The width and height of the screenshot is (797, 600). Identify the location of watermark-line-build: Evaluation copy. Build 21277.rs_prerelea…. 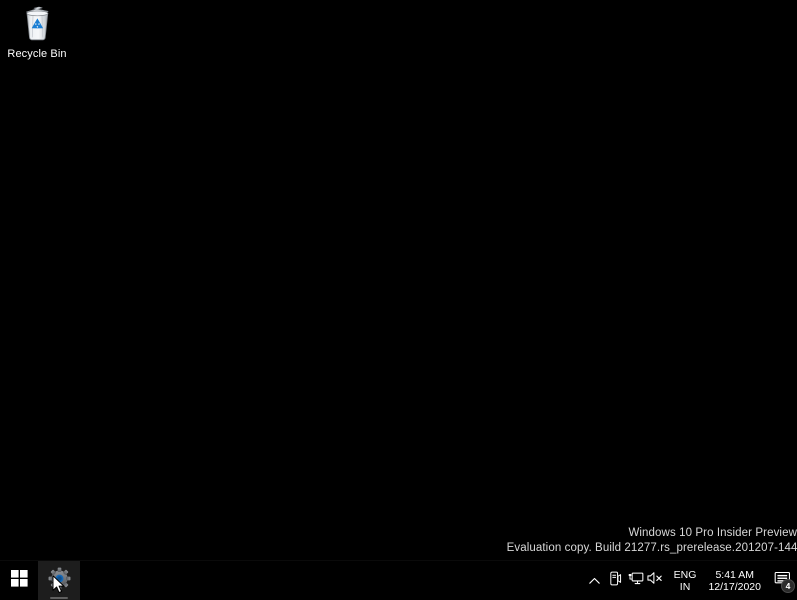
(651, 548).